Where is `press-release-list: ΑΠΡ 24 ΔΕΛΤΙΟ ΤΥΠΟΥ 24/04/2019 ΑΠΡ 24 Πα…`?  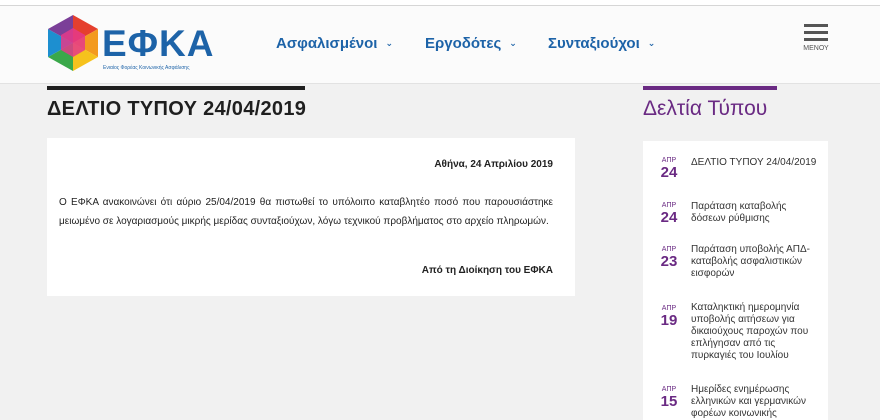
press-release-list: ΑΠΡ 24 ΔΕΛΤΙΟ ΤΥΠΟΥ 24/04/2019 ΑΠΡ 24 Πα… is located at coordinates (735, 280).